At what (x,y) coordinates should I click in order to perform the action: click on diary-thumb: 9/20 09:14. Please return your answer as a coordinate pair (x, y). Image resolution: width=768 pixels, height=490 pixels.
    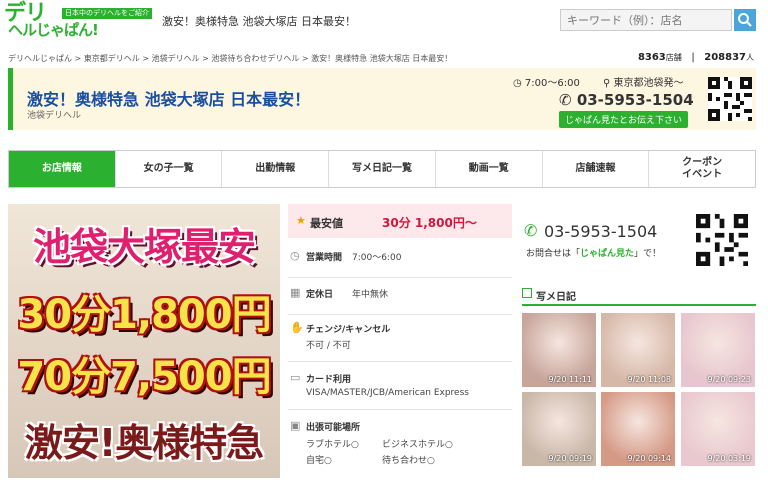
    Looking at the image, I should click on (638, 429).